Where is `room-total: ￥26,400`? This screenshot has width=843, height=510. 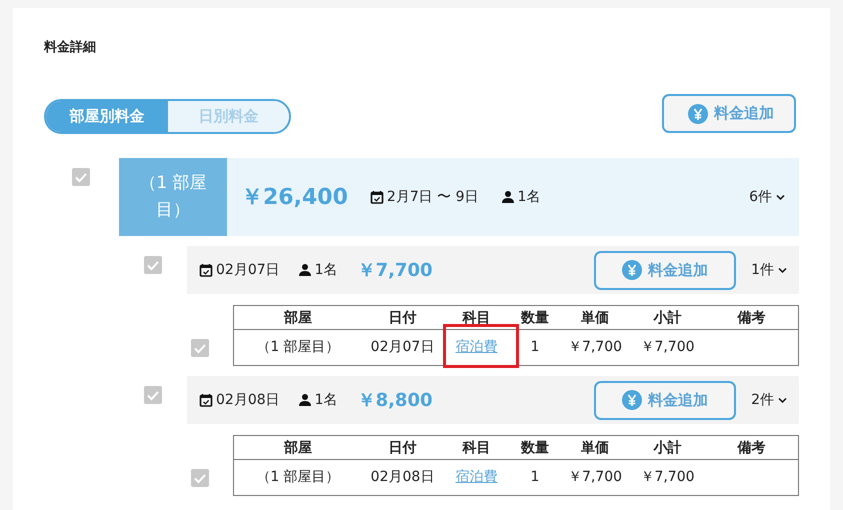
room-total: ￥26,400 is located at coordinates (294, 198).